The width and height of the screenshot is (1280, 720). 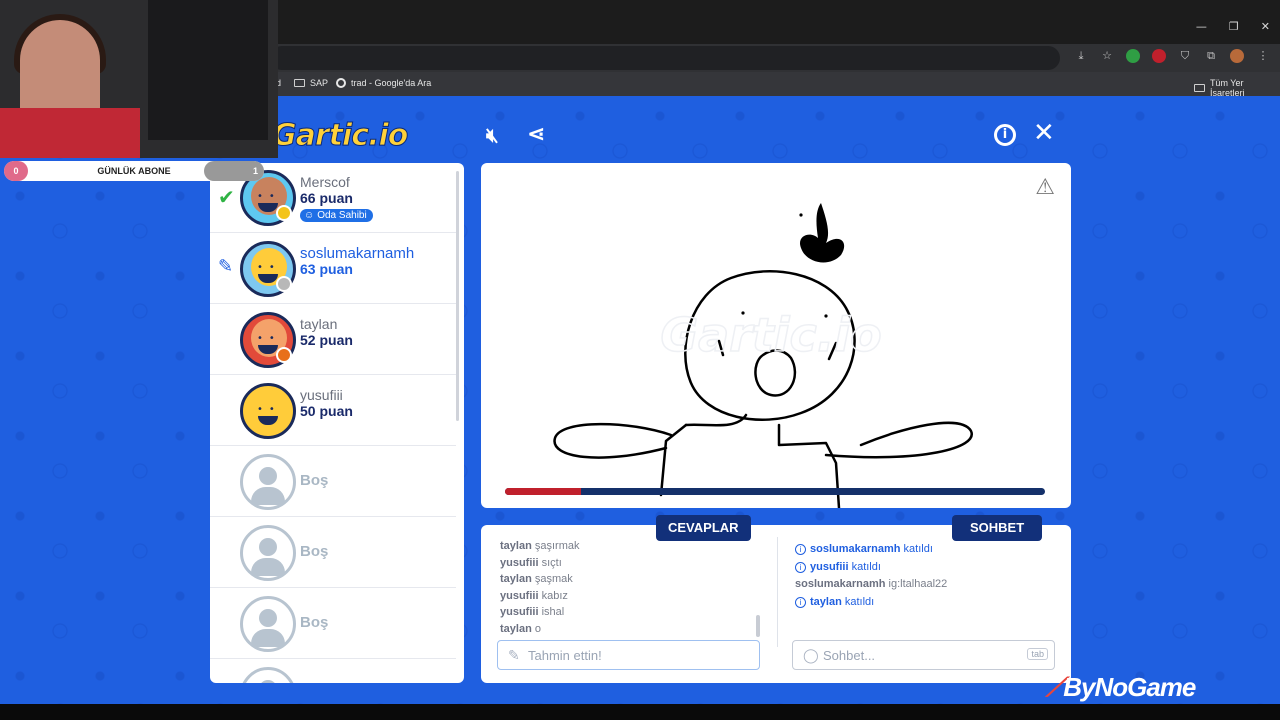 I want to click on game-logo: Gartic.io, so click(x=339, y=136).